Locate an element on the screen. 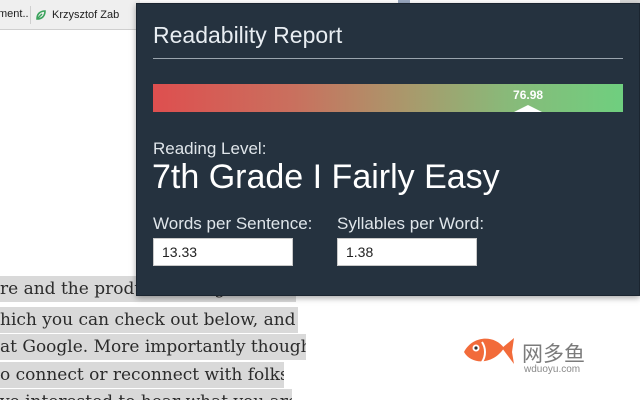  score-pointer-icon is located at coordinates (528, 108).